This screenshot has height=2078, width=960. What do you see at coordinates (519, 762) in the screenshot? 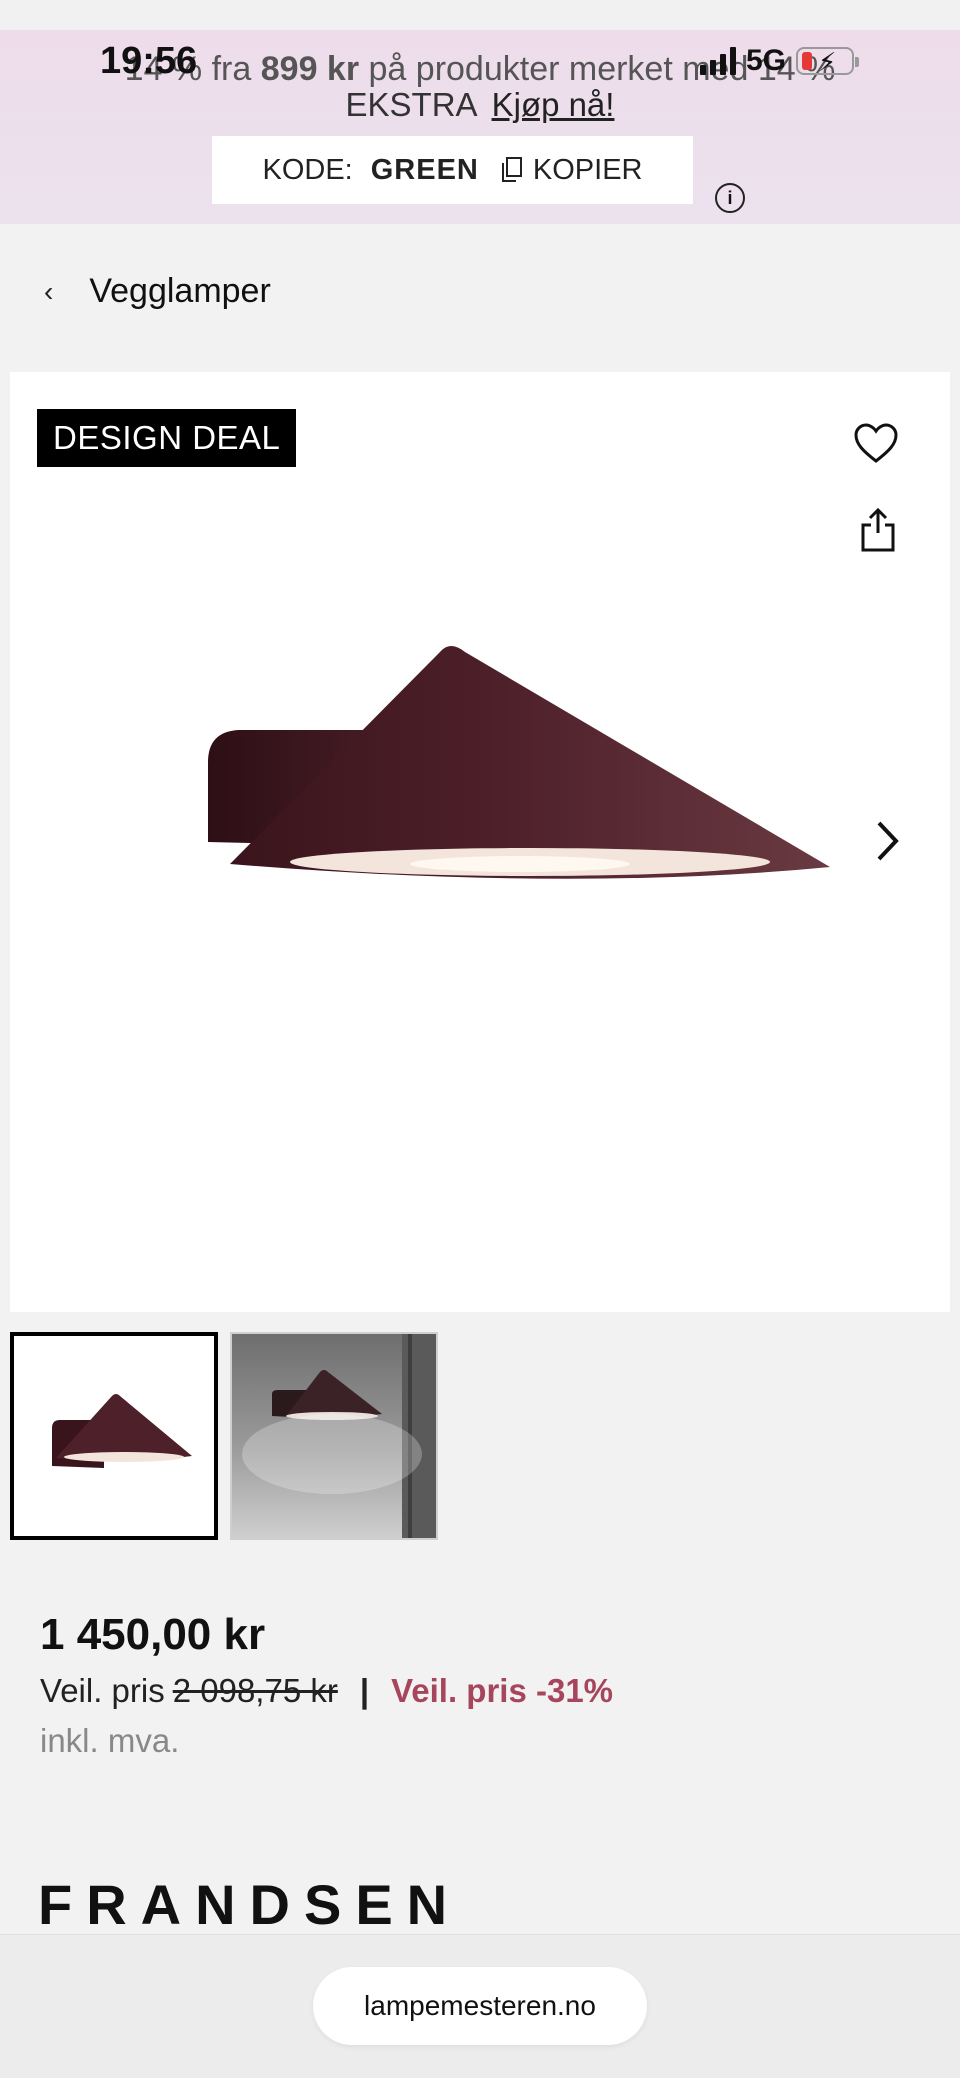
I see `wall-lamp-image` at bounding box center [519, 762].